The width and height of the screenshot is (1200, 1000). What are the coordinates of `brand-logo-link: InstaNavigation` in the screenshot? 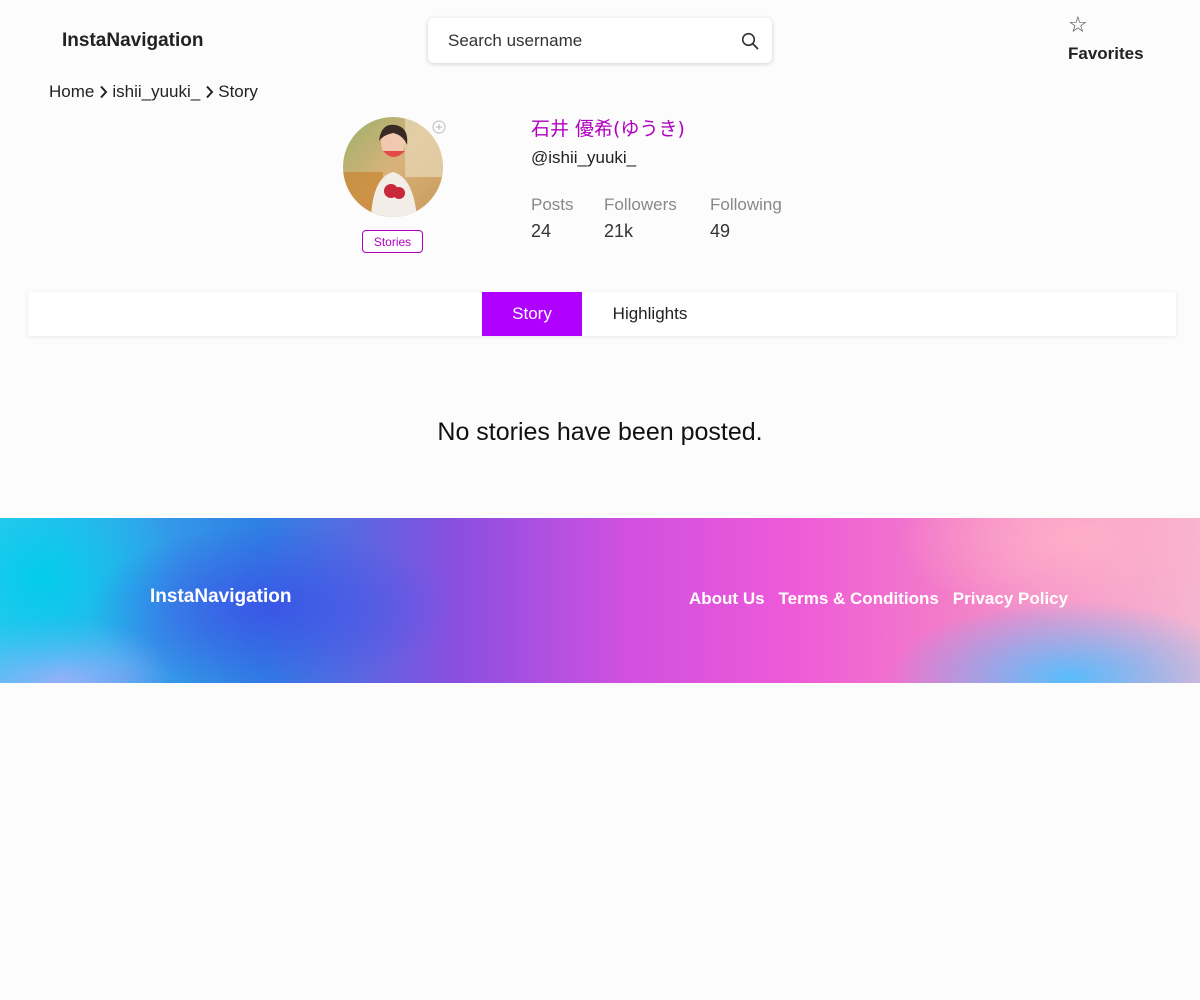 It's located at (132, 41).